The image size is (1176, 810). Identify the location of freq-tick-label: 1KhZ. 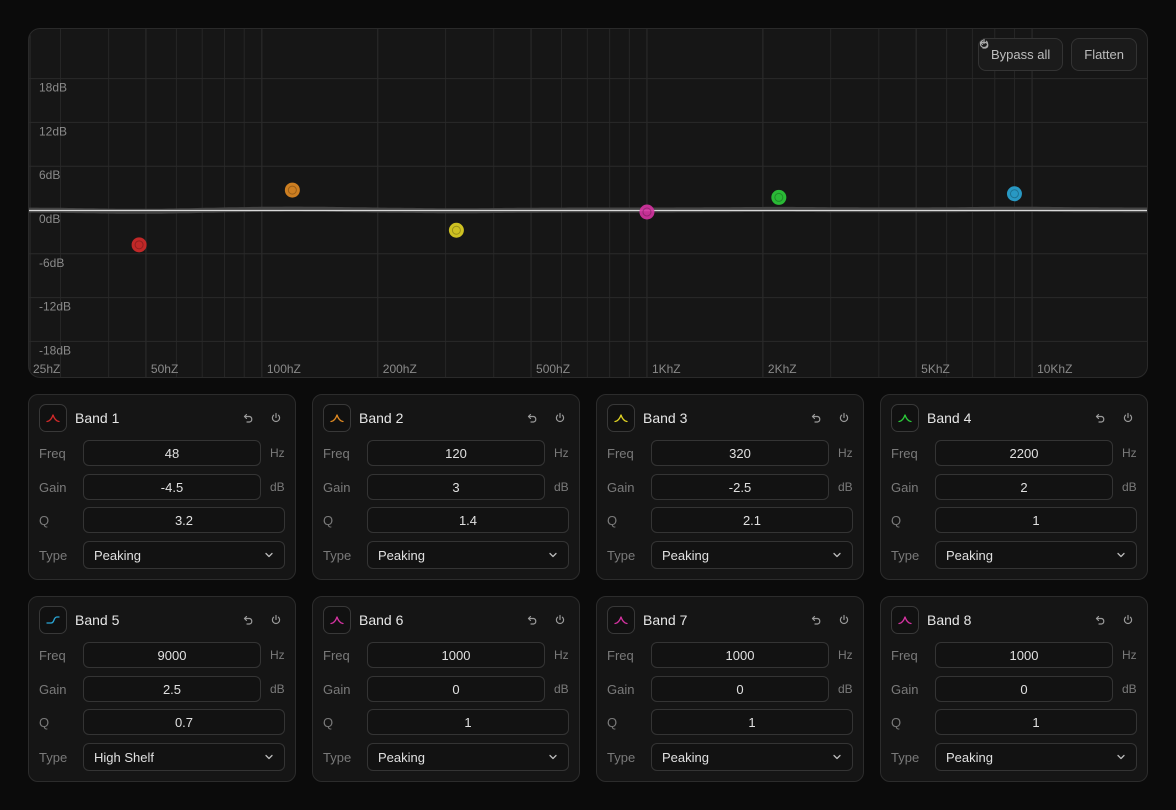
(666, 369).